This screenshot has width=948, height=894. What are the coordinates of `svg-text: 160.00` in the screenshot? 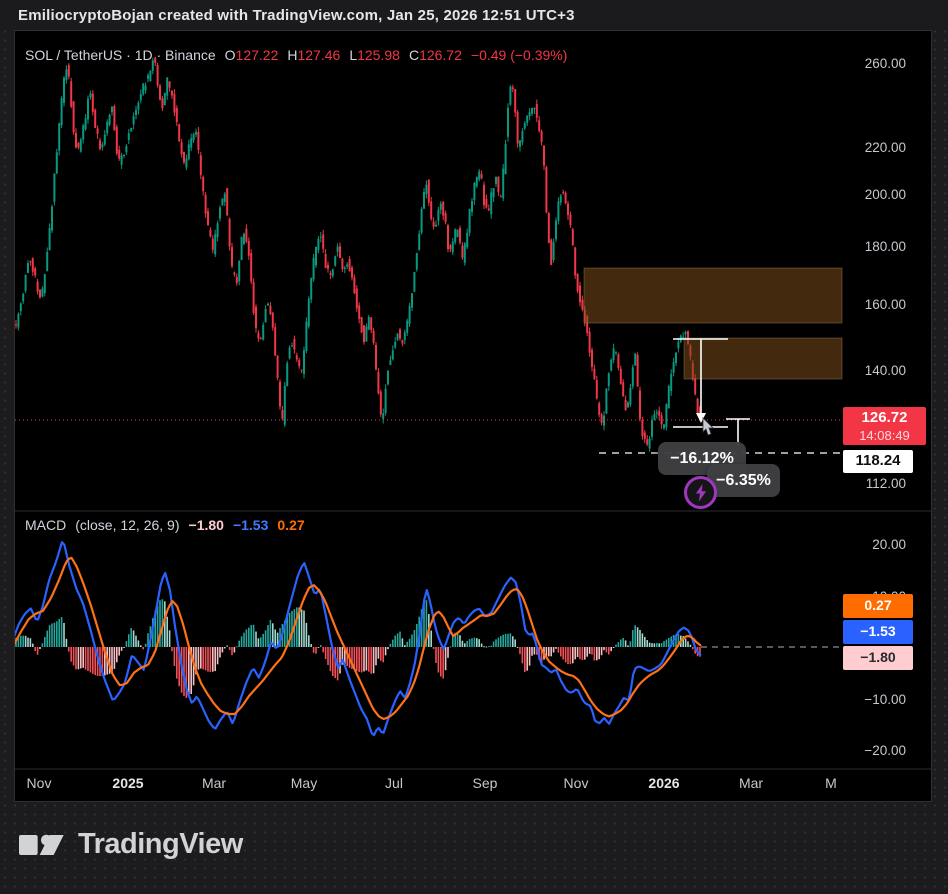 It's located at (885, 304).